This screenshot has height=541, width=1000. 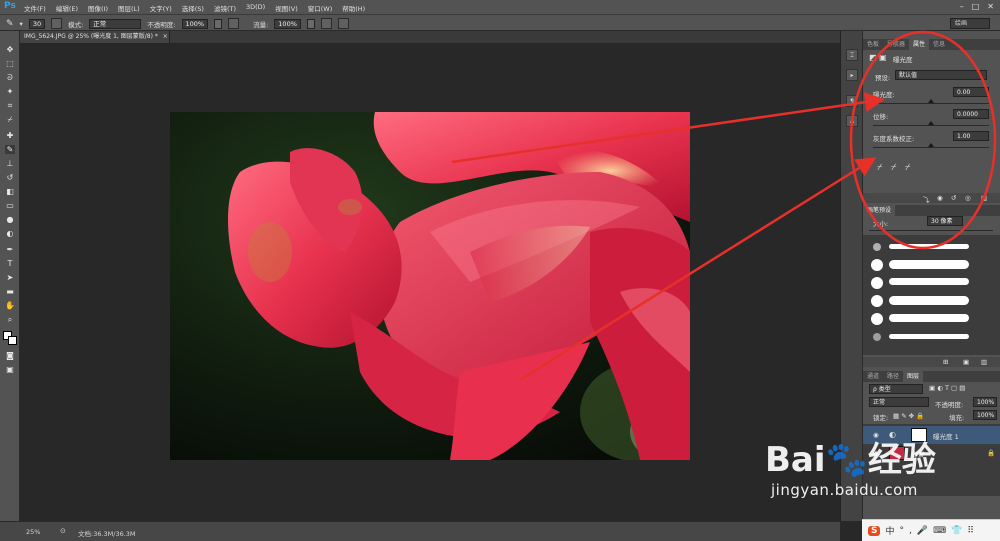 I want to click on offset-field: 0.0000, so click(x=971, y=114).